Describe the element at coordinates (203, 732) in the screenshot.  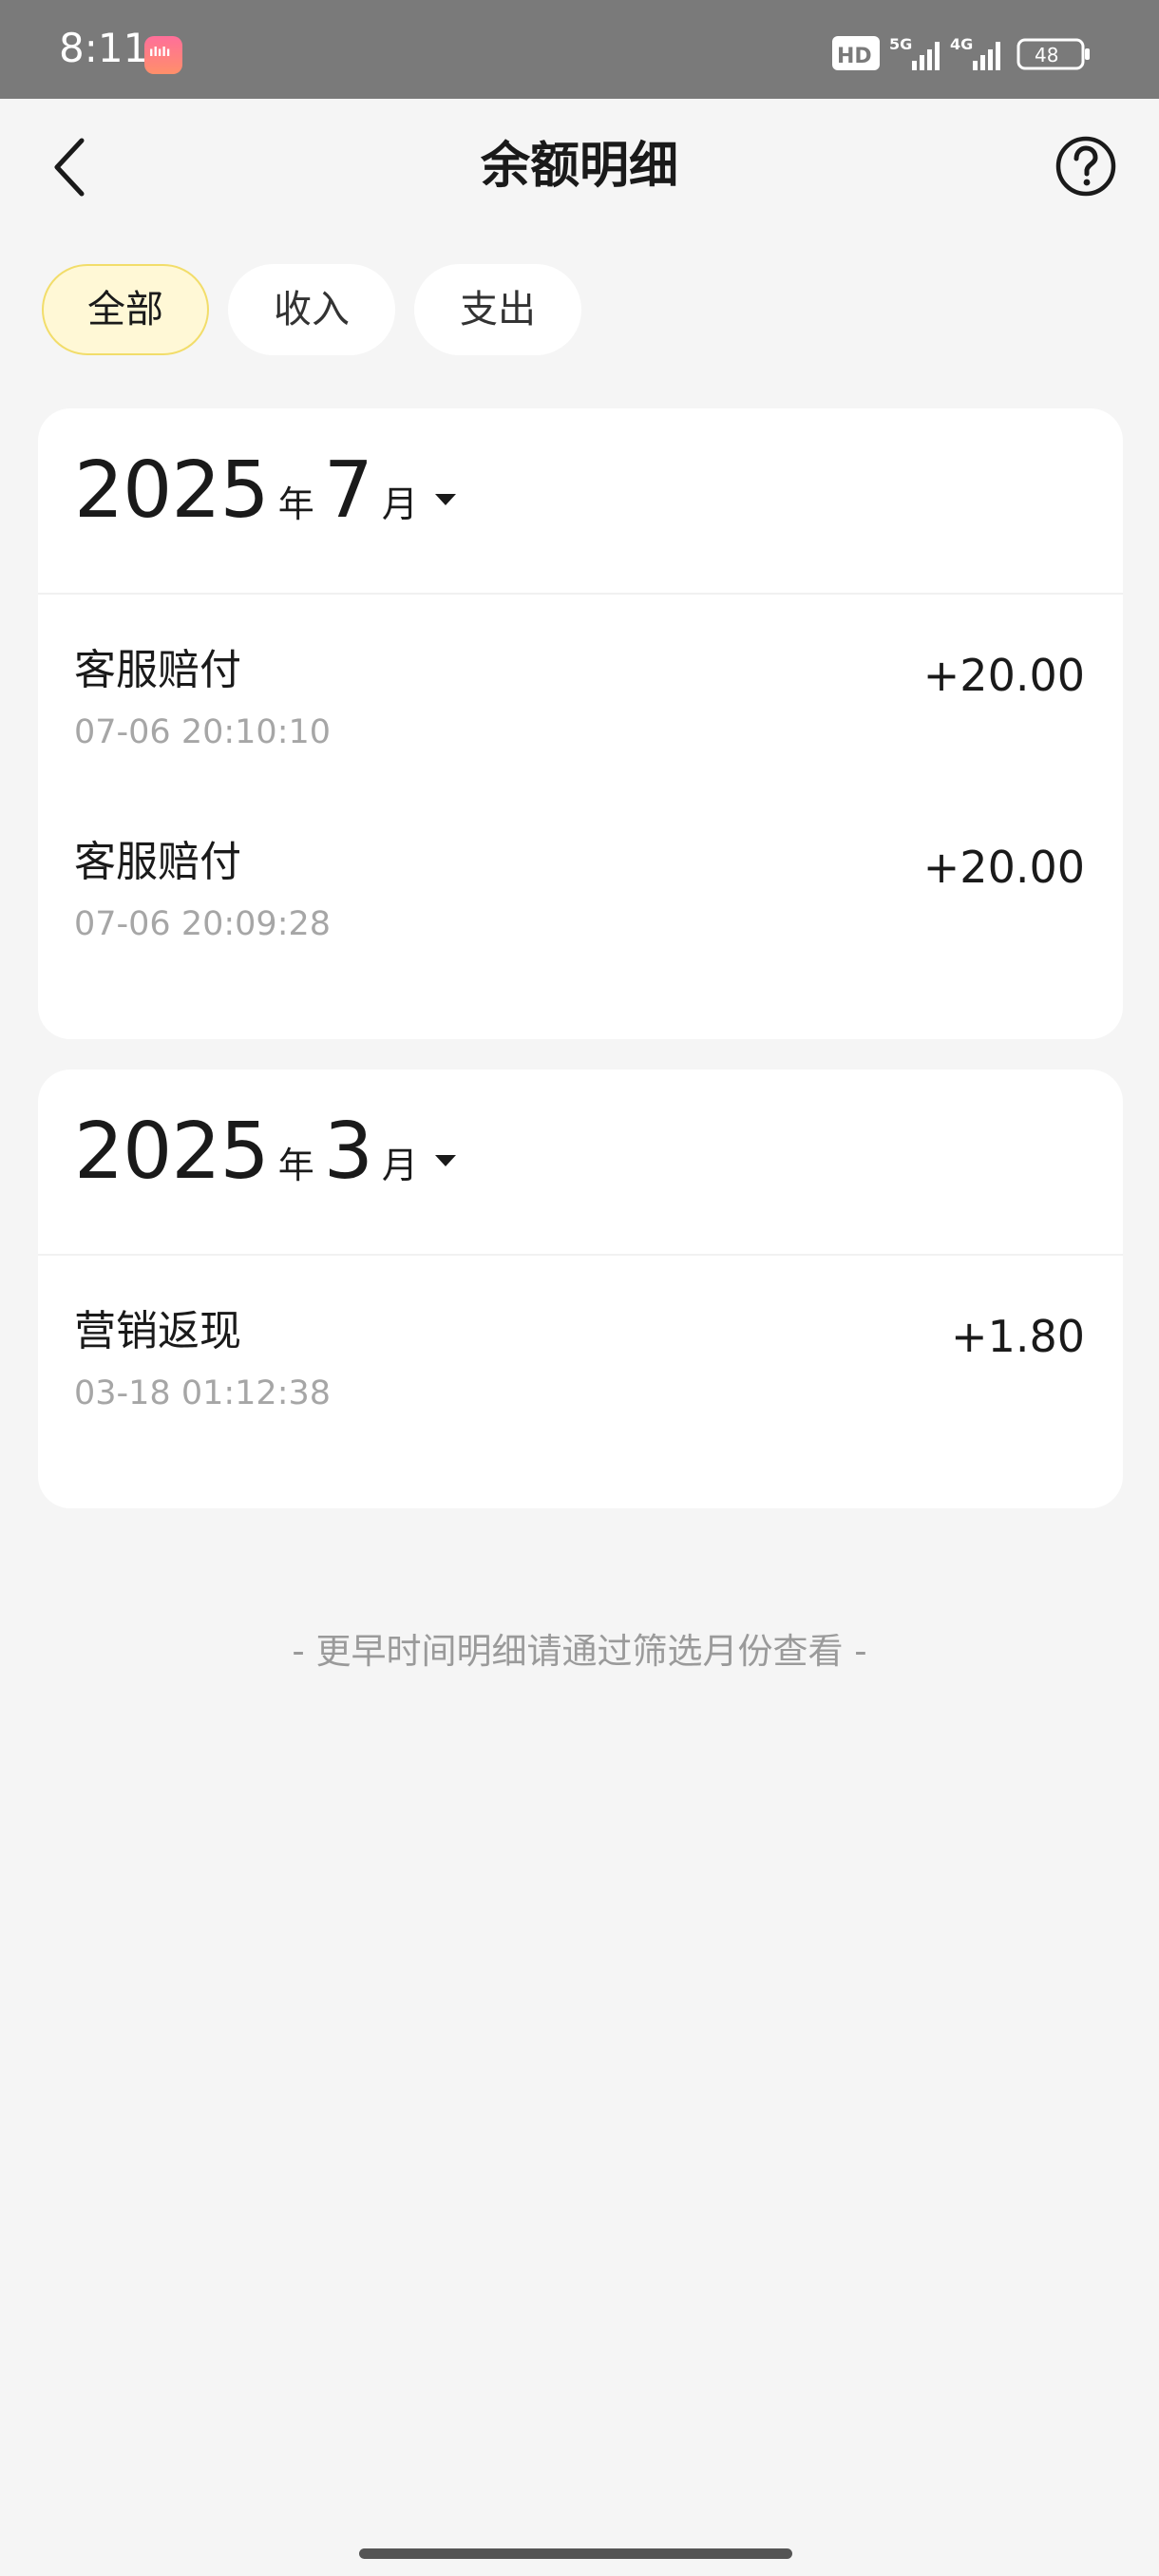
I see `transaction-time: 07-06 20:10:10` at that location.